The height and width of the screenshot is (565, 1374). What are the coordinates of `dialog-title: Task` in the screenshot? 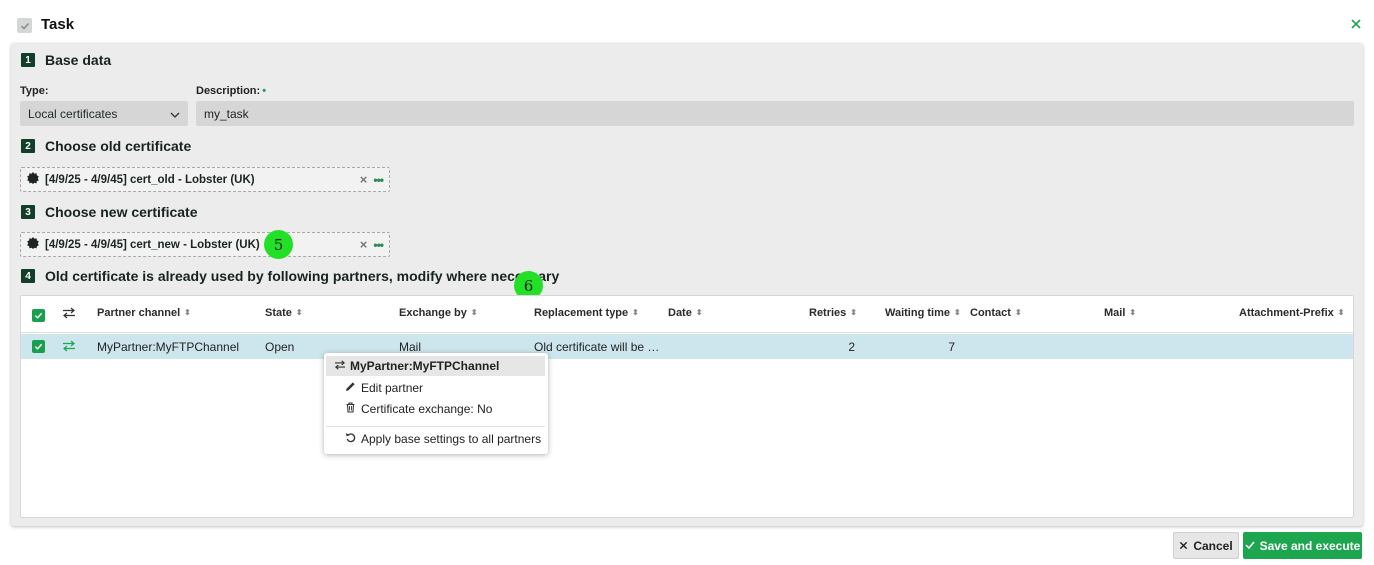 It's located at (58, 24).